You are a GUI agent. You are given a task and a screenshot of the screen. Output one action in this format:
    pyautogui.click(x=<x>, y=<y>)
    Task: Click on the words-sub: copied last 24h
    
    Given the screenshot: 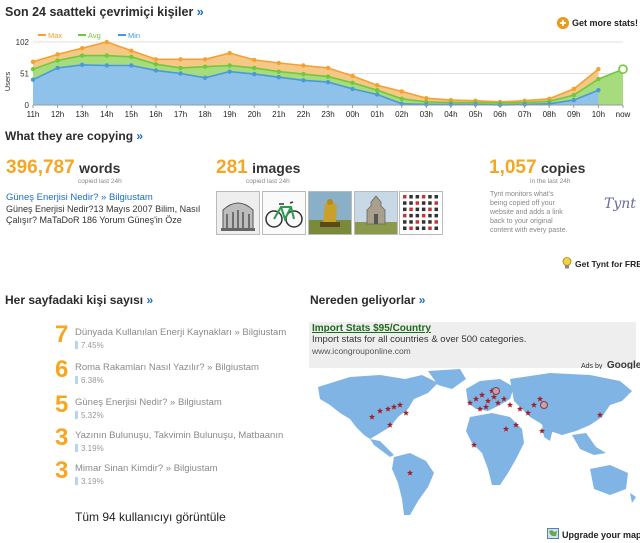 What is the action you would take?
    pyautogui.click(x=100, y=181)
    